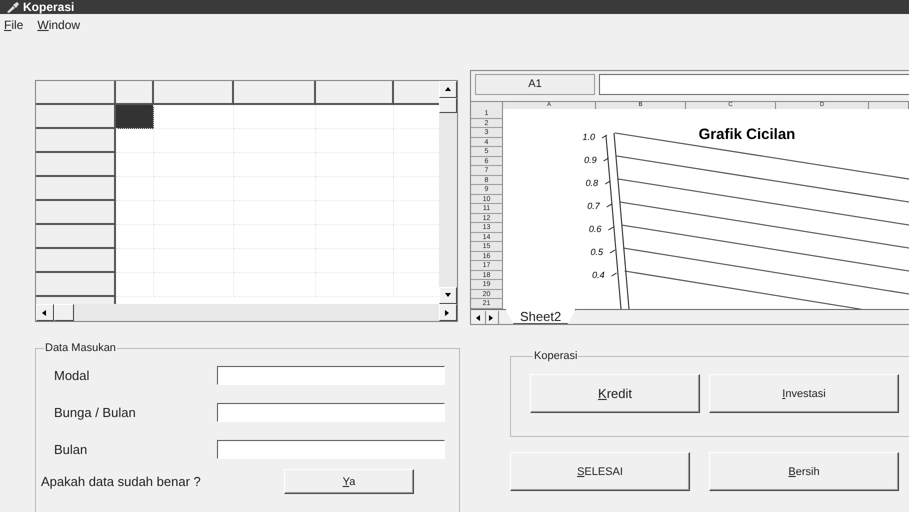 The width and height of the screenshot is (909, 512). I want to click on scroll-left-button, so click(45, 312).